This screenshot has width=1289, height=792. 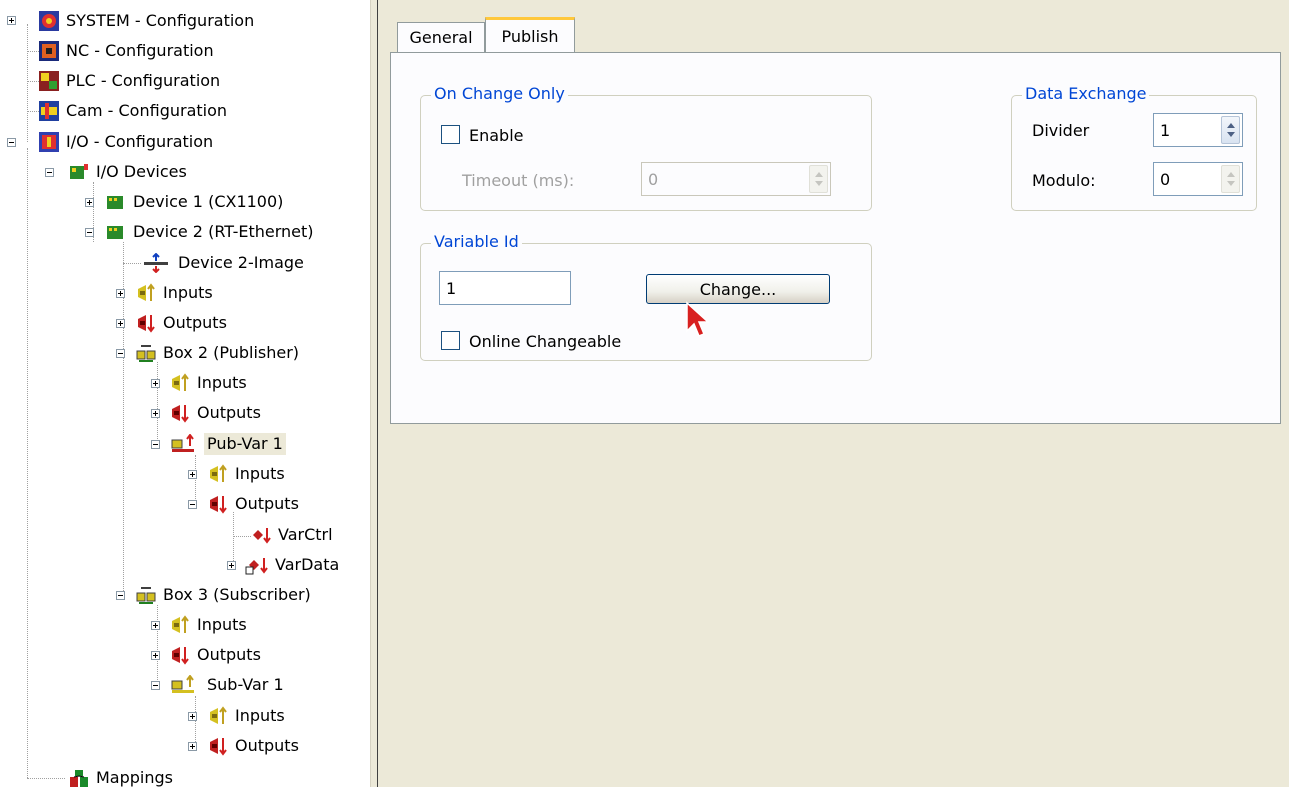 I want to click on tree-item-label: Device 2 (RT-Ethernet), so click(x=223, y=231).